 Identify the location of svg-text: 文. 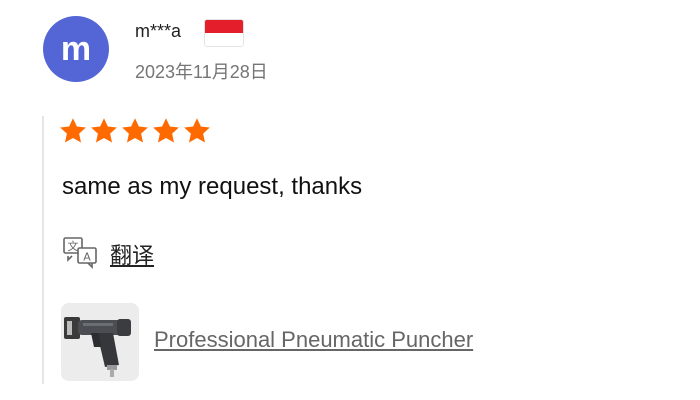
(73, 246).